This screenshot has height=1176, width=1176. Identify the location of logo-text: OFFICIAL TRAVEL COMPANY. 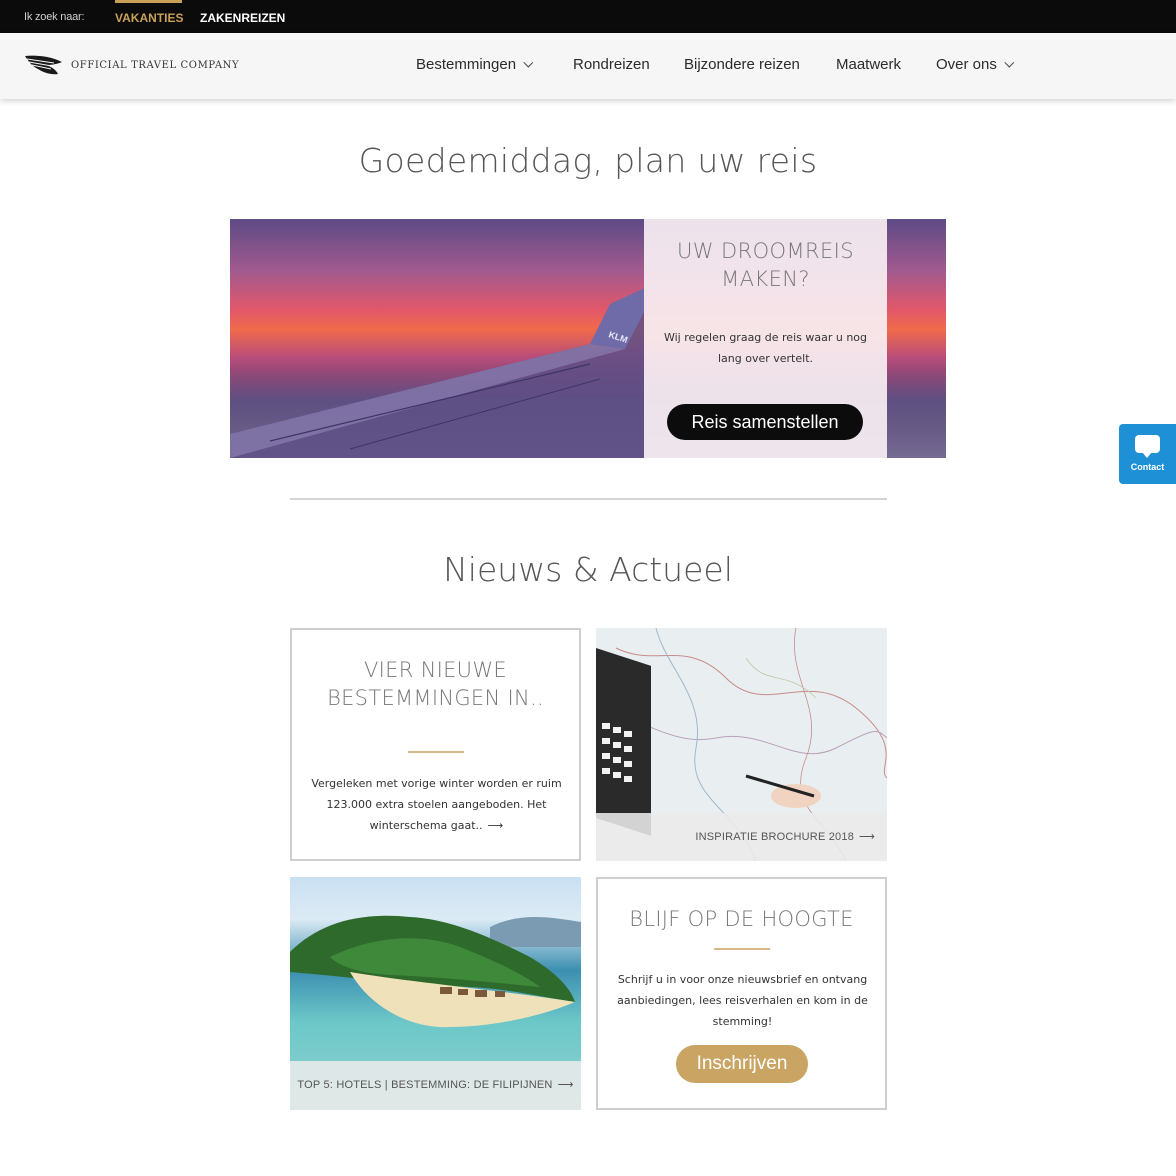
(155, 65).